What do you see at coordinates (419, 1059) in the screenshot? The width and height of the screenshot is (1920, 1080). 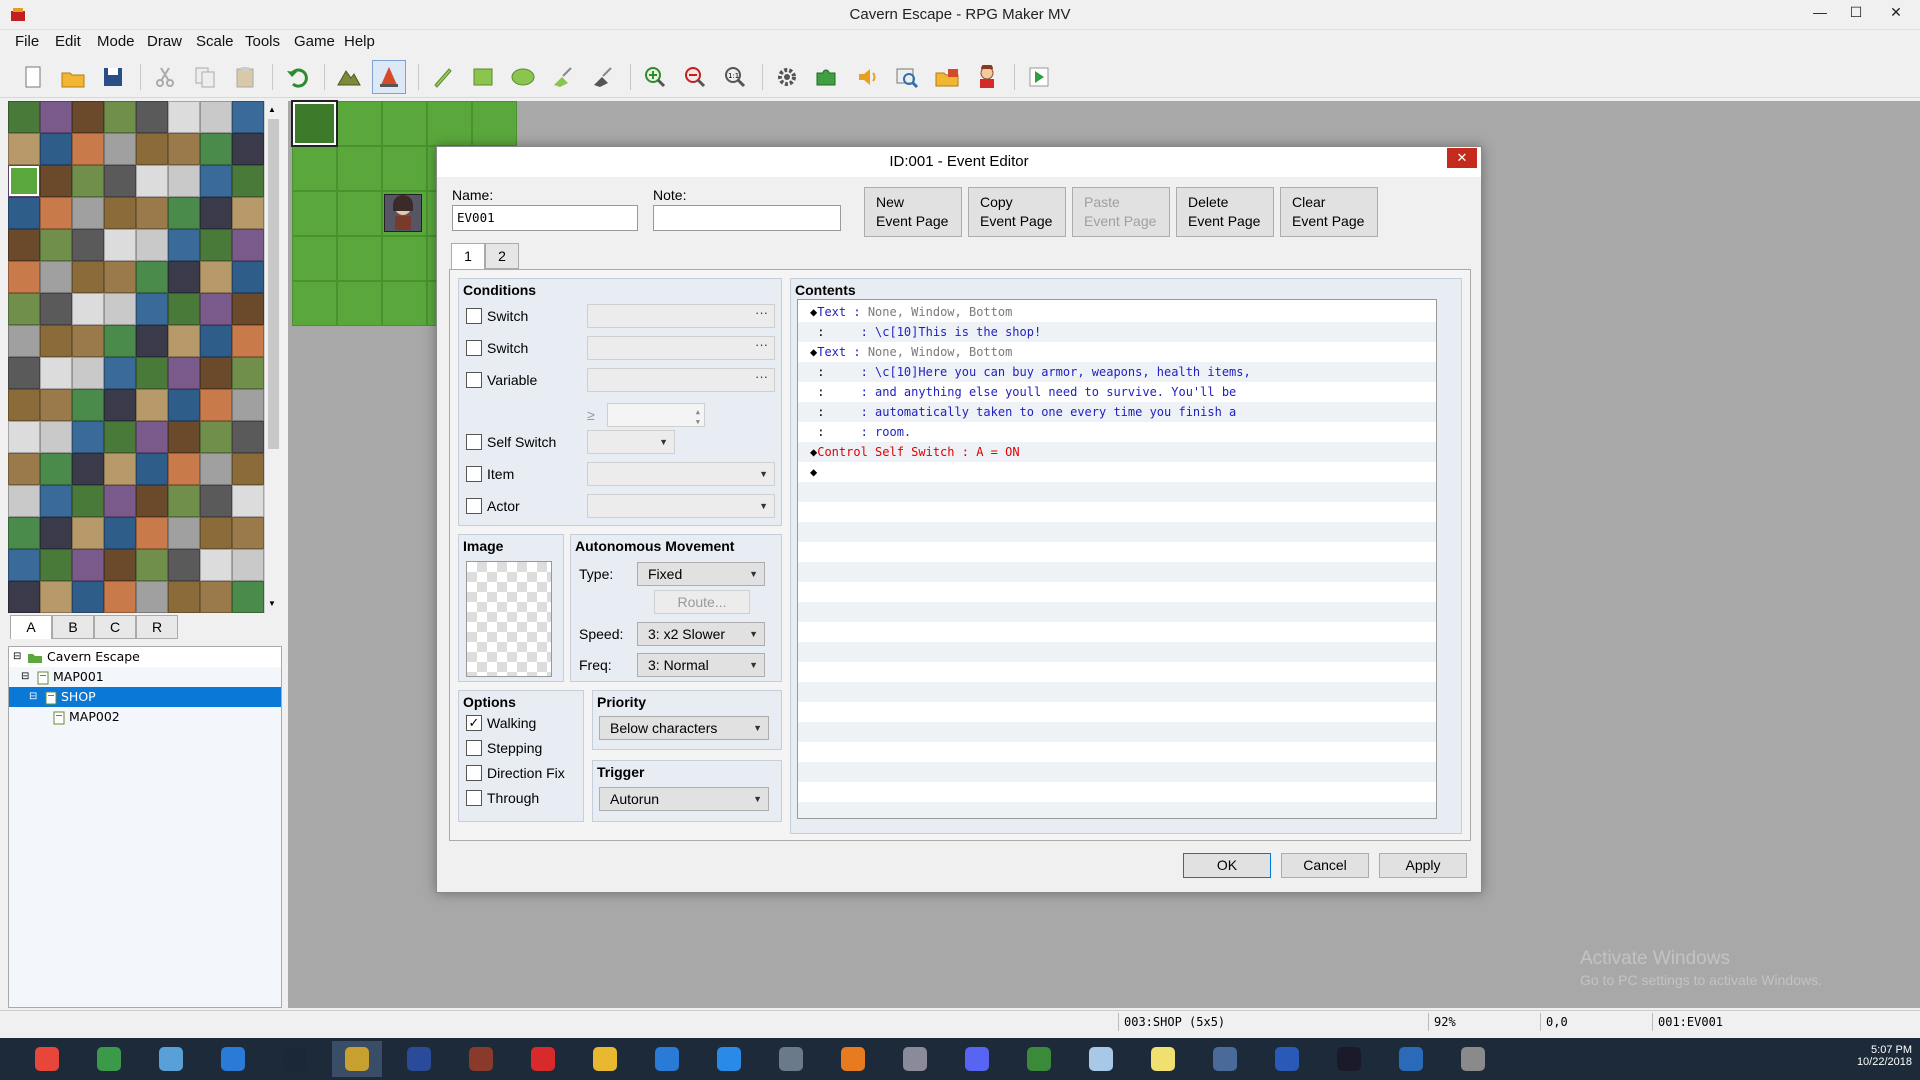 I see `photoshop-elements-icon` at bounding box center [419, 1059].